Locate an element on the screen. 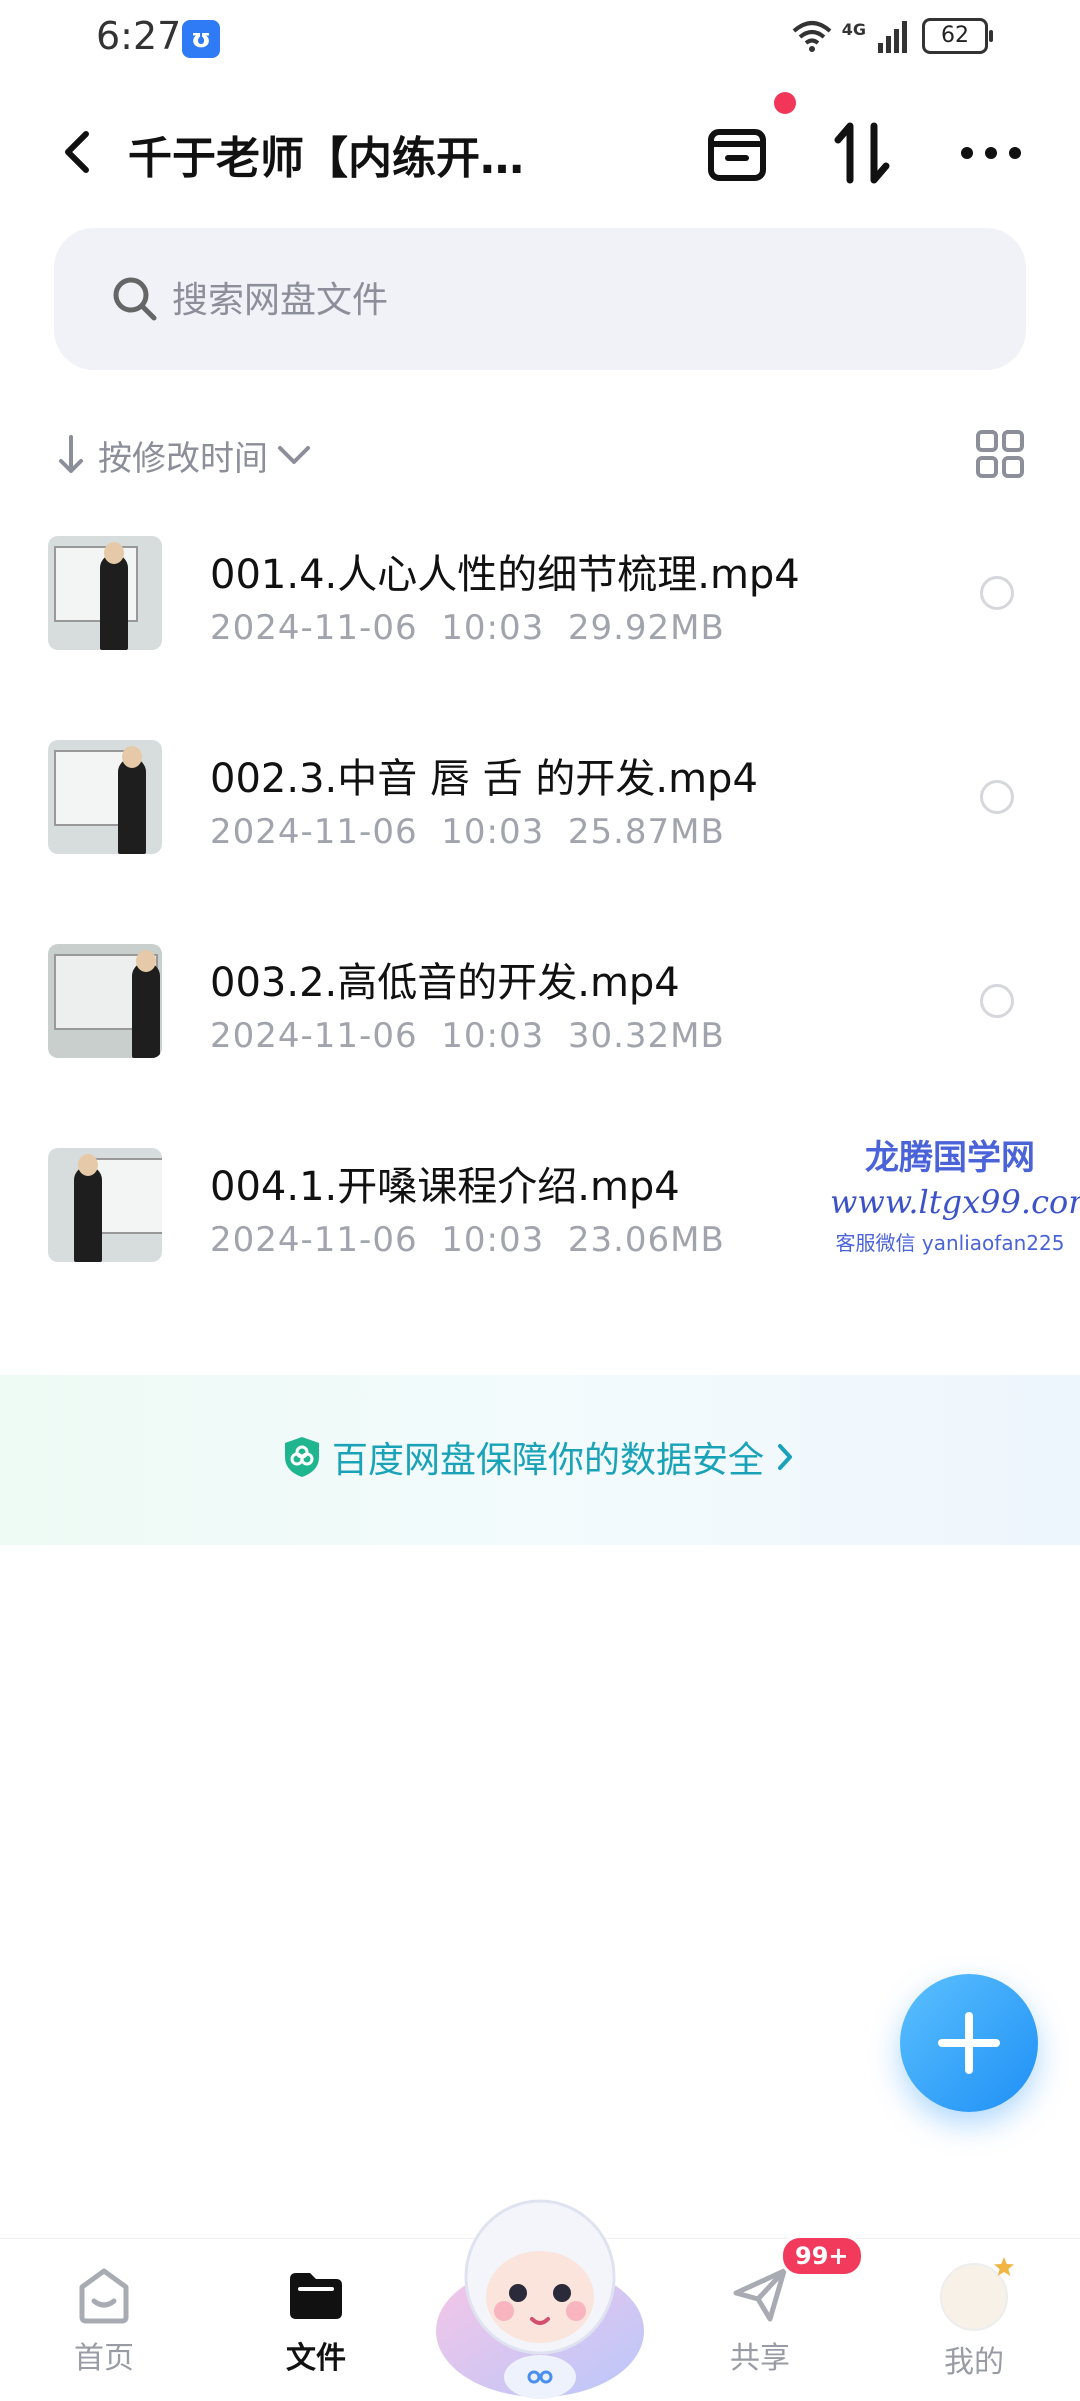  home-icon is located at coordinates (104, 2296).